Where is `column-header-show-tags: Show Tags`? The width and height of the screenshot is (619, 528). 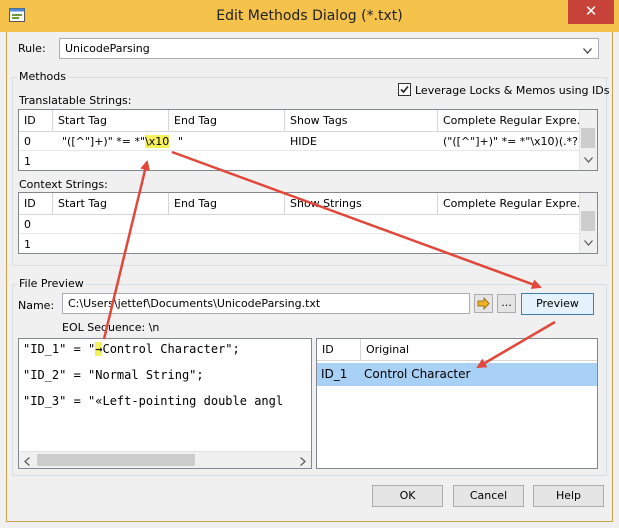
column-header-show-tags: Show Tags is located at coordinates (361, 121).